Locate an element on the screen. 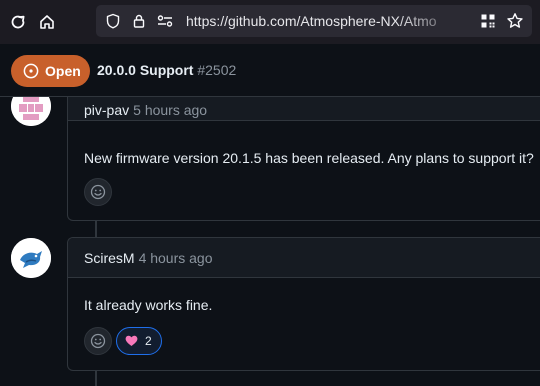 The width and height of the screenshot is (540, 386). home-button is located at coordinates (47, 22).